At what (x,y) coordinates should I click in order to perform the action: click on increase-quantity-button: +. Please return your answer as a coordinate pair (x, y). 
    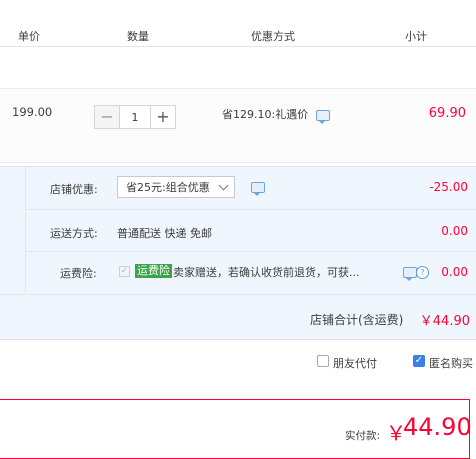
    Looking at the image, I should click on (163, 117).